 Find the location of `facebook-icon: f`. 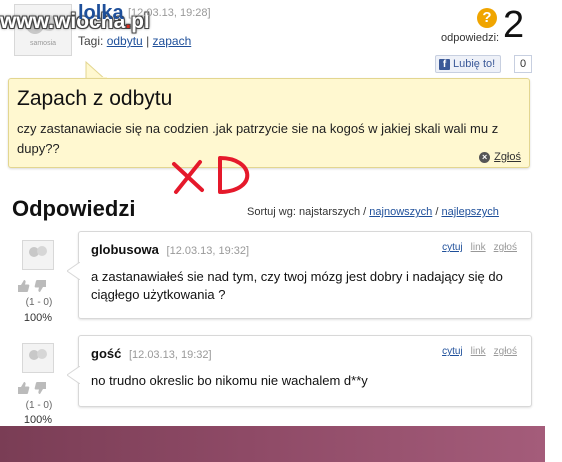

facebook-icon: f is located at coordinates (444, 64).